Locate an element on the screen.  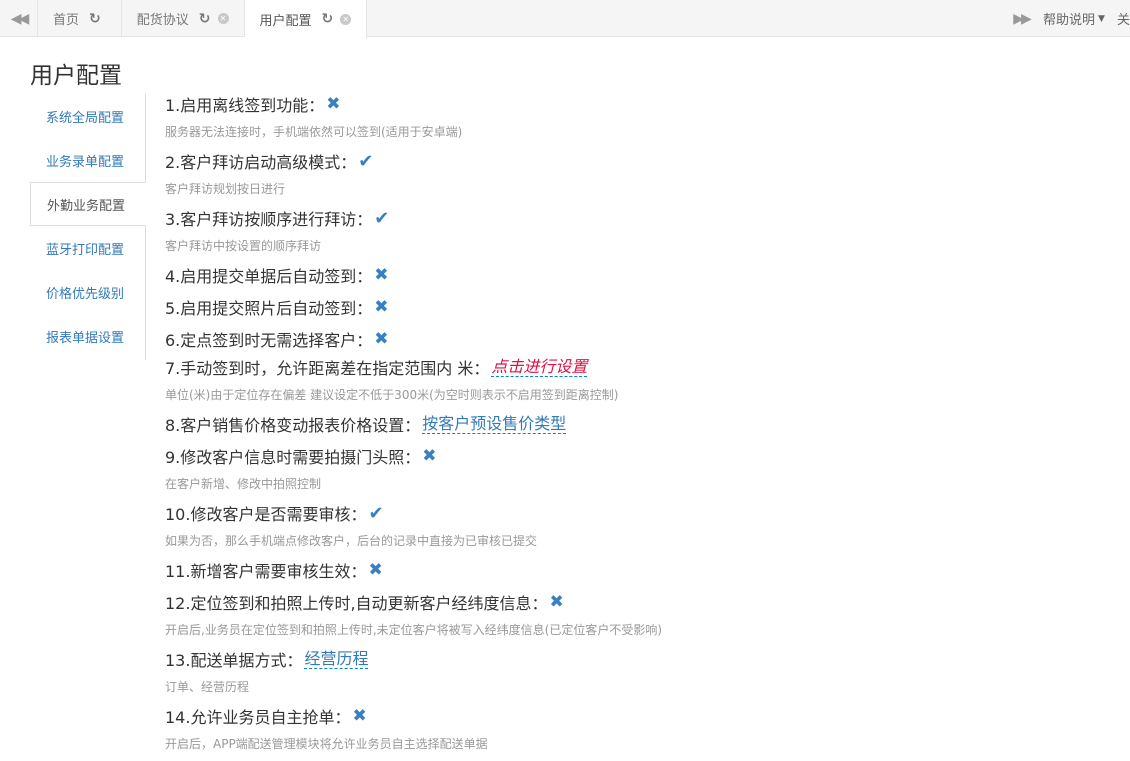
tab-distribution-agreement: 配货协议 ↻ ✕ is located at coordinates (183, 18).